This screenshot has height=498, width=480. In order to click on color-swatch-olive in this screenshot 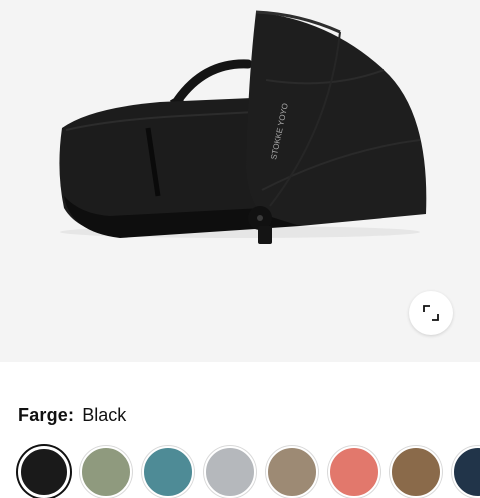, I will do `click(106, 472)`.